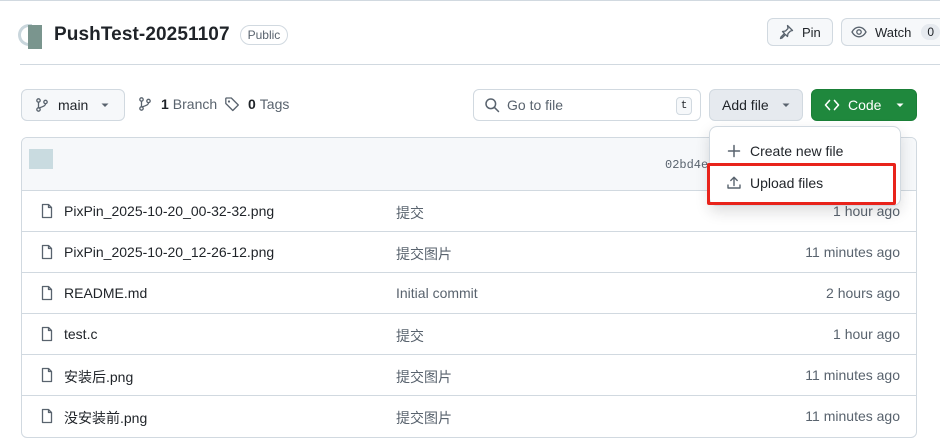  Describe the element at coordinates (232, 104) in the screenshot. I see `tag-icon` at that location.